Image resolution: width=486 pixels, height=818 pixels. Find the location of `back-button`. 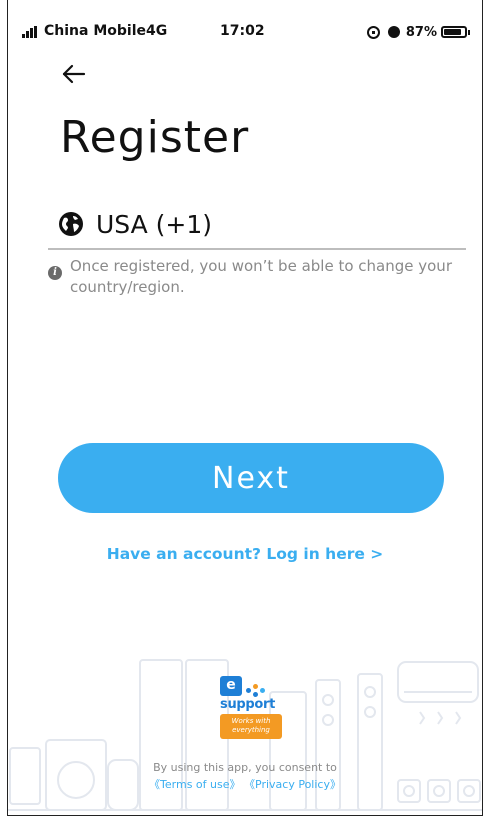

back-button is located at coordinates (74, 74).